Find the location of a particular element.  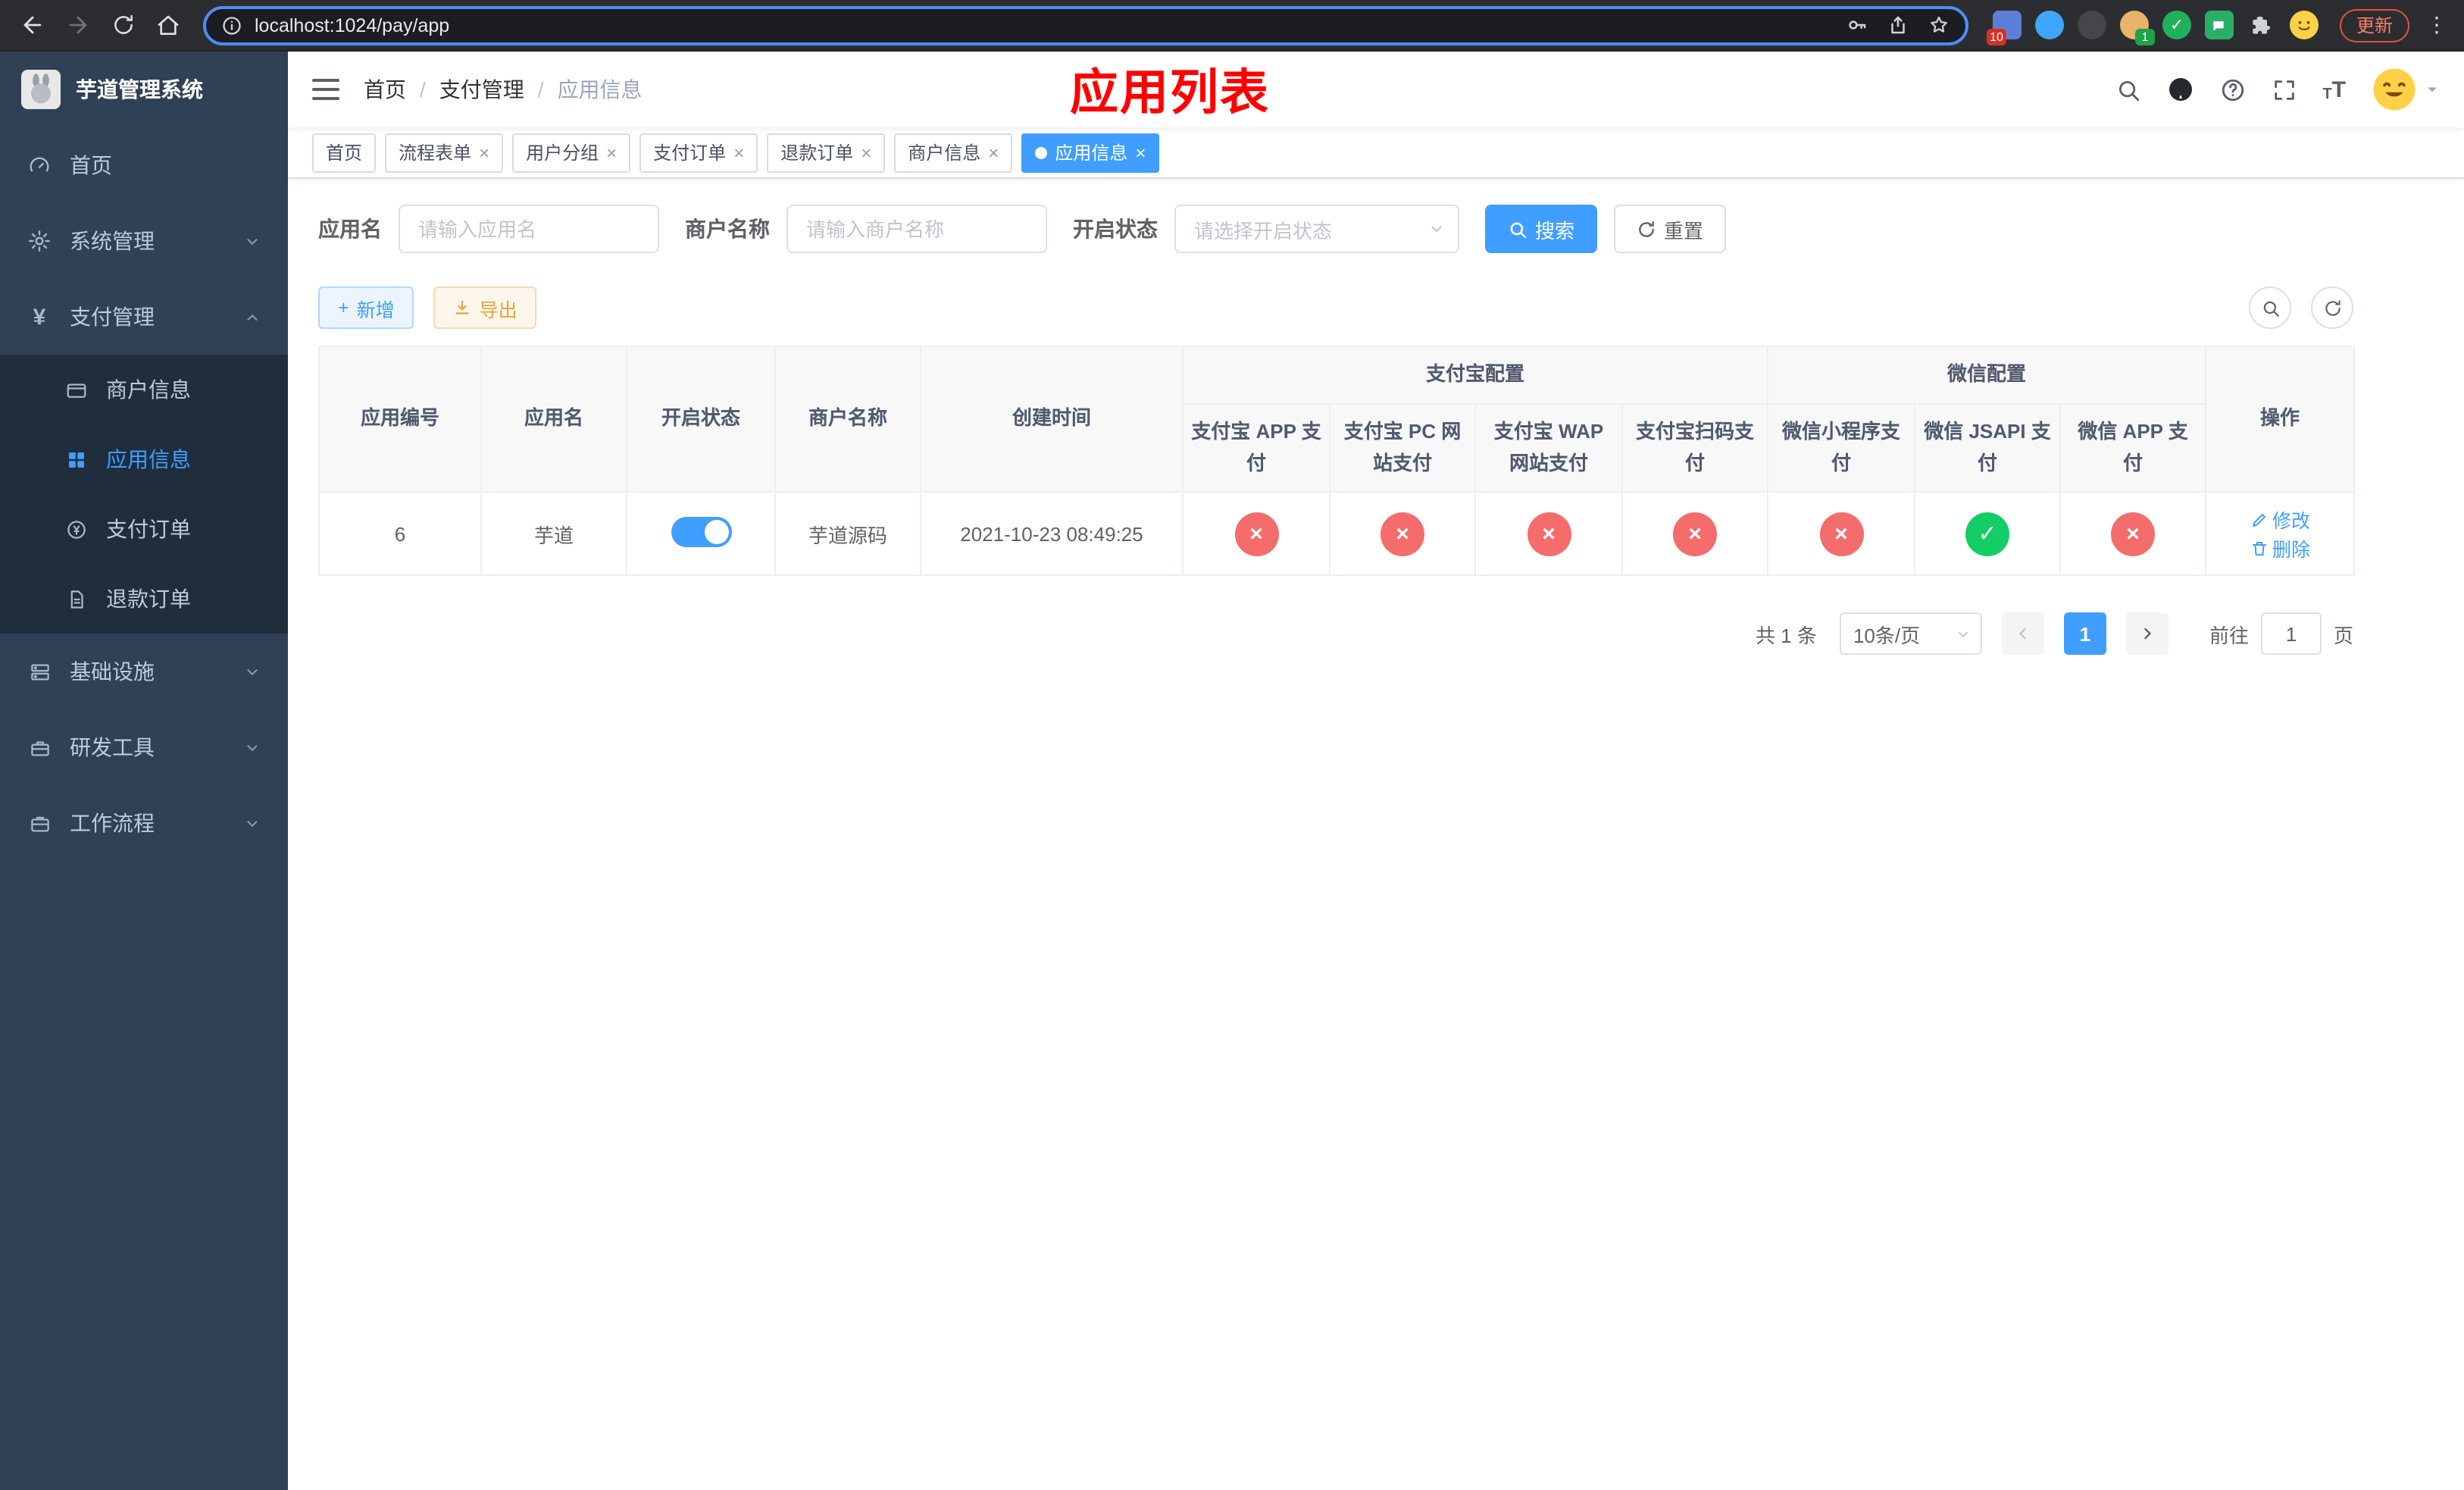

dashboard-icon is located at coordinates (39, 165).